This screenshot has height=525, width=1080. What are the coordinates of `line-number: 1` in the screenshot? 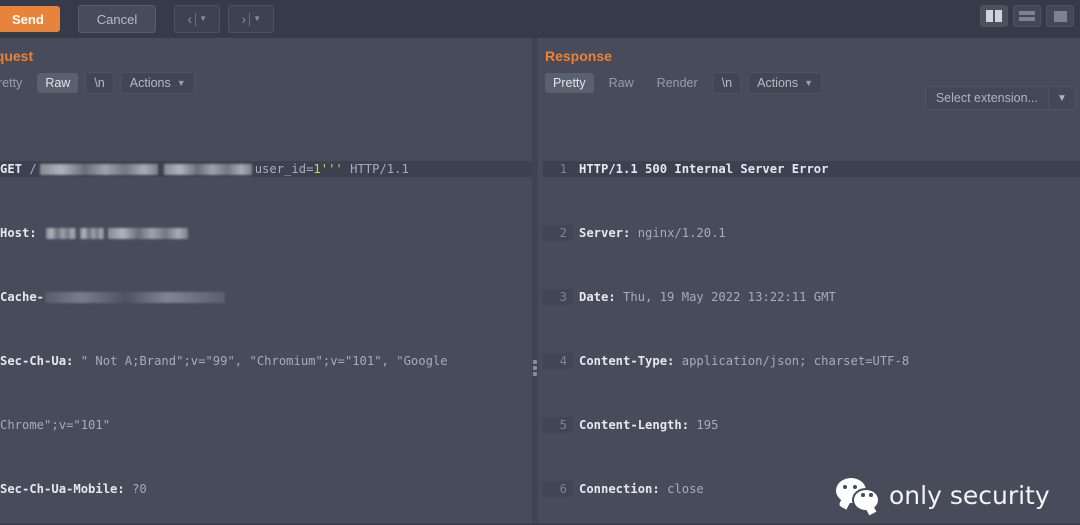 It's located at (558, 169).